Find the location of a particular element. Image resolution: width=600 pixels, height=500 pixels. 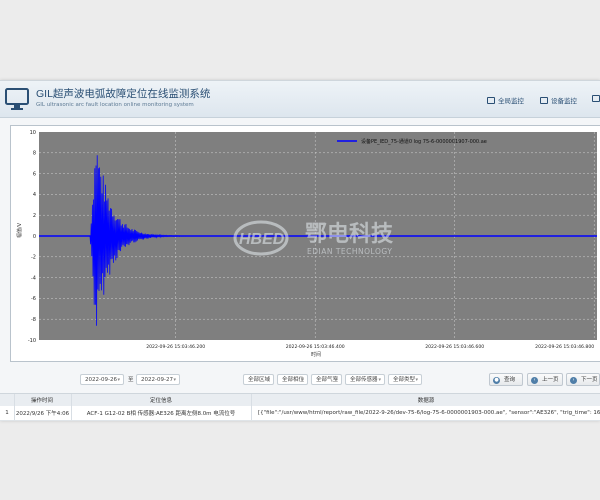

nav-device-monitor-label: 设备监控 is located at coordinates (564, 101).